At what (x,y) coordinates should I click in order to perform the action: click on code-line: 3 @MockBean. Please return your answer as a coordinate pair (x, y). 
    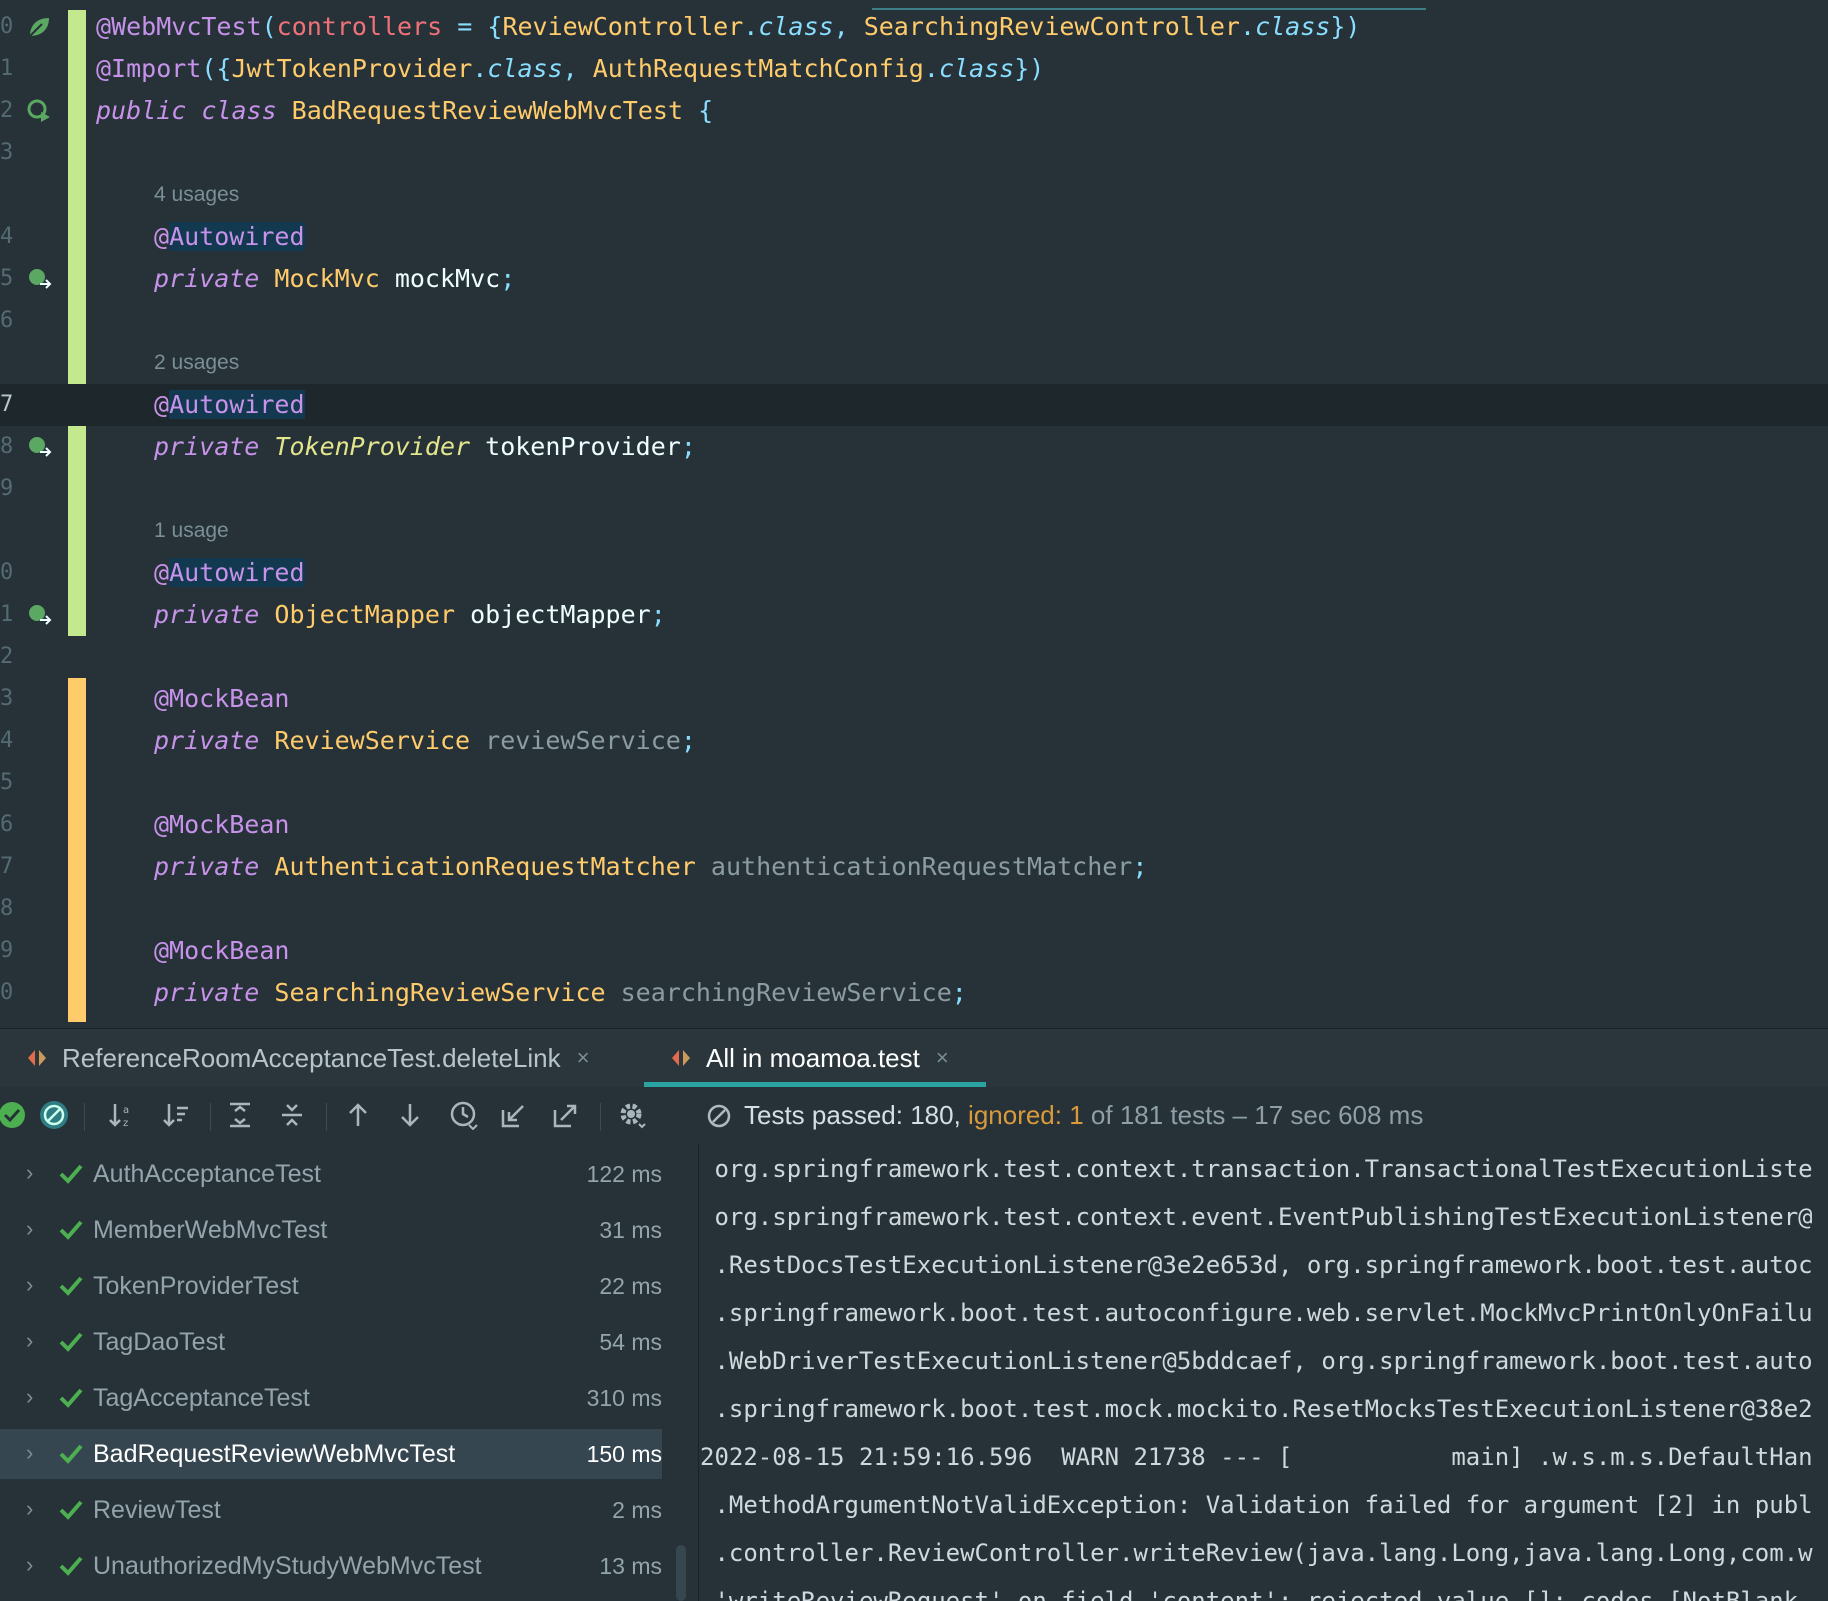
    Looking at the image, I should click on (914, 699).